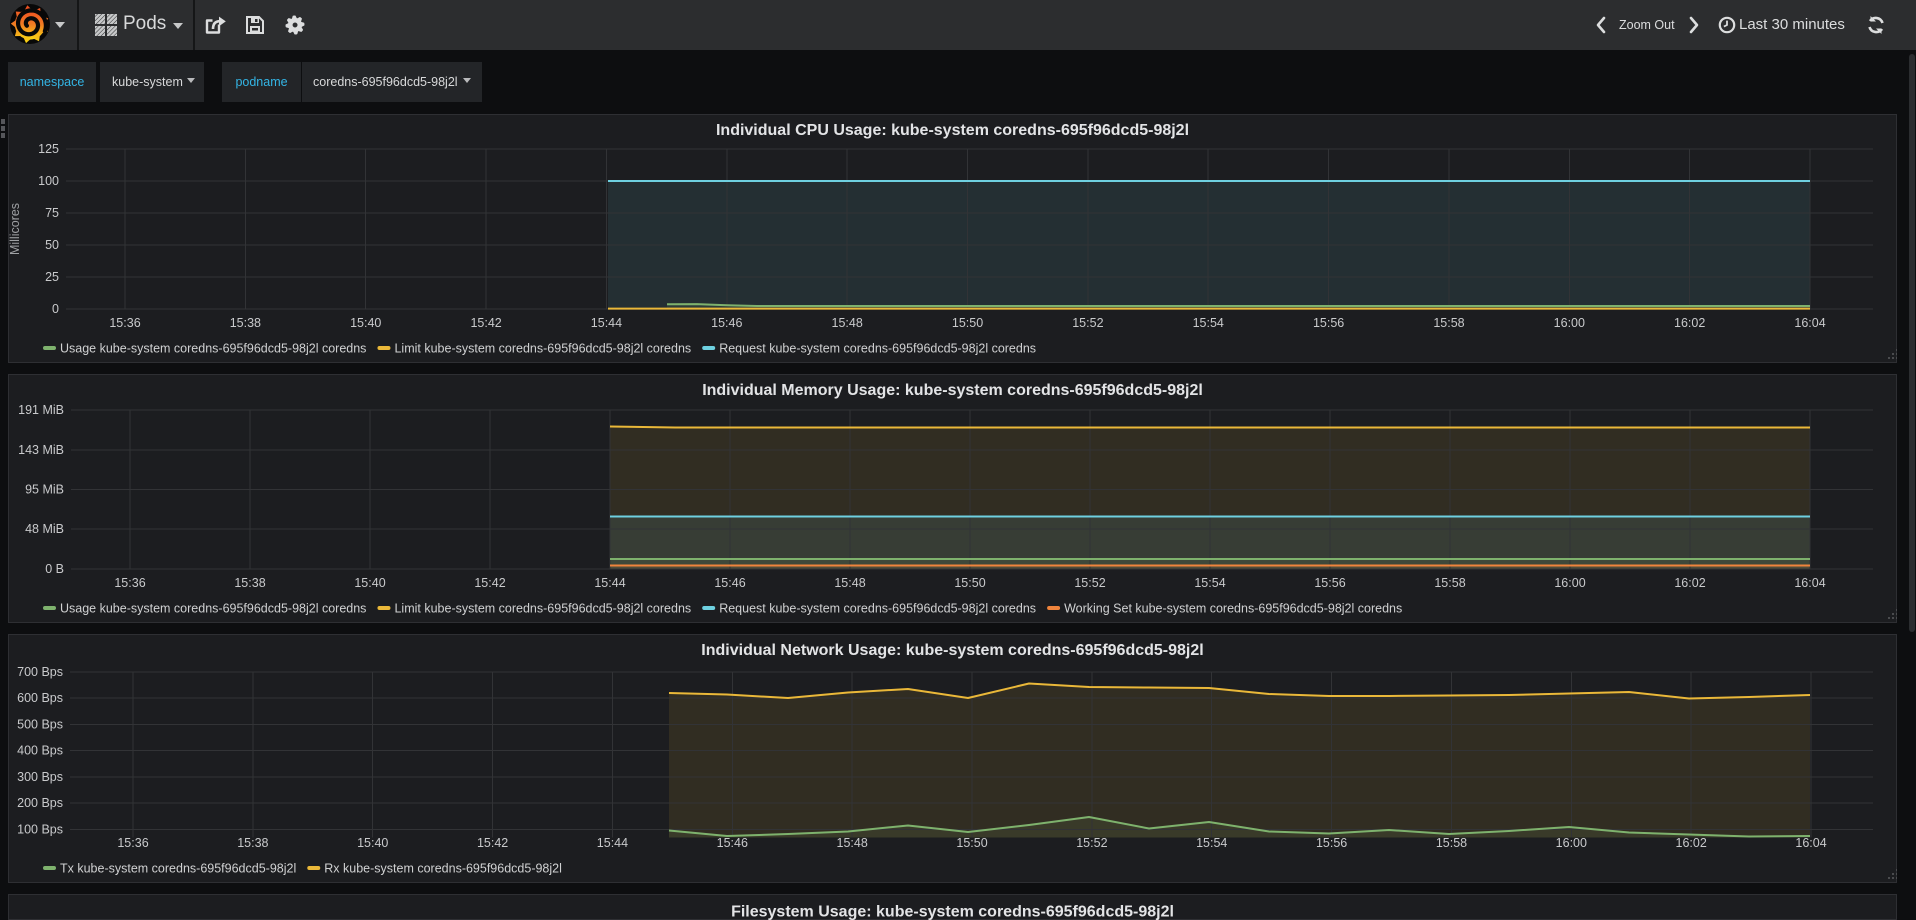 Image resolution: width=1916 pixels, height=920 pixels. I want to click on svg-text: 600 Bps, so click(40, 698).